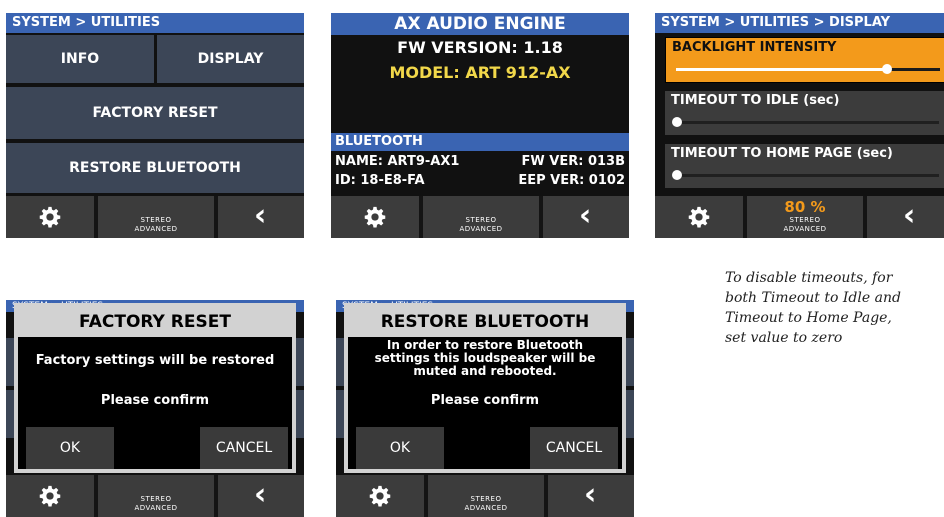  Describe the element at coordinates (804, 60) in the screenshot. I see `backlight-slider-section: BACKLIGHT INTENSITY` at that location.